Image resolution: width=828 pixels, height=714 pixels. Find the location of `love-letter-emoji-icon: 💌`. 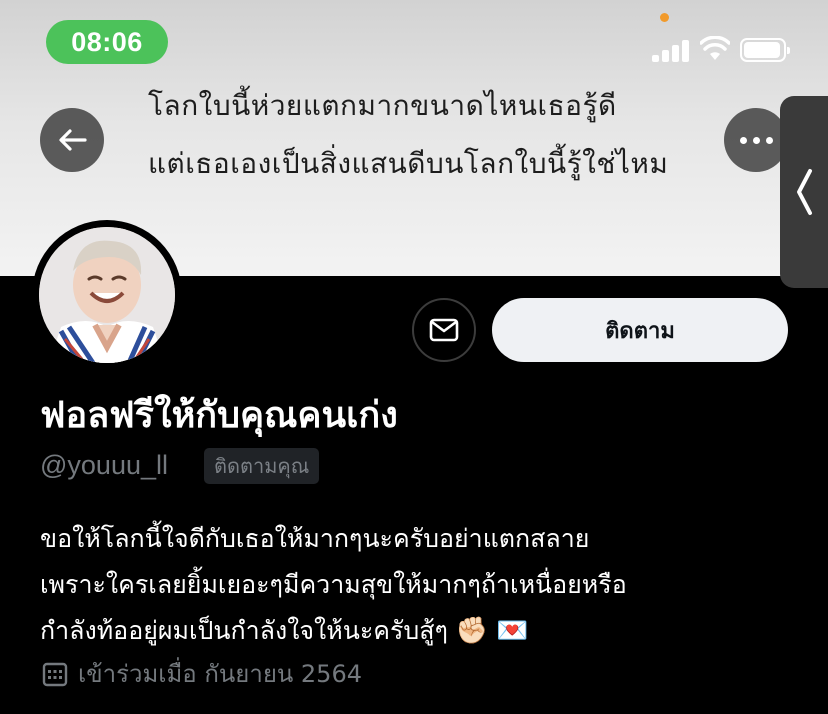

love-letter-emoji-icon: 💌 is located at coordinates (512, 631).